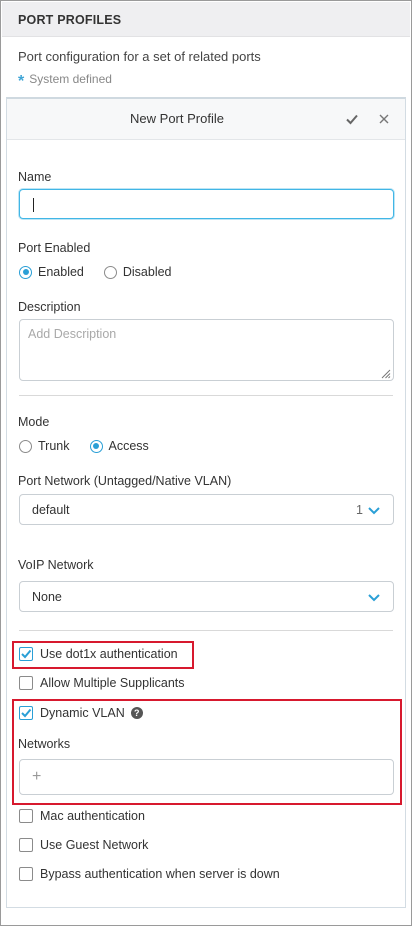 The image size is (412, 926). What do you see at coordinates (206, 596) in the screenshot?
I see `voip-network-select: None` at bounding box center [206, 596].